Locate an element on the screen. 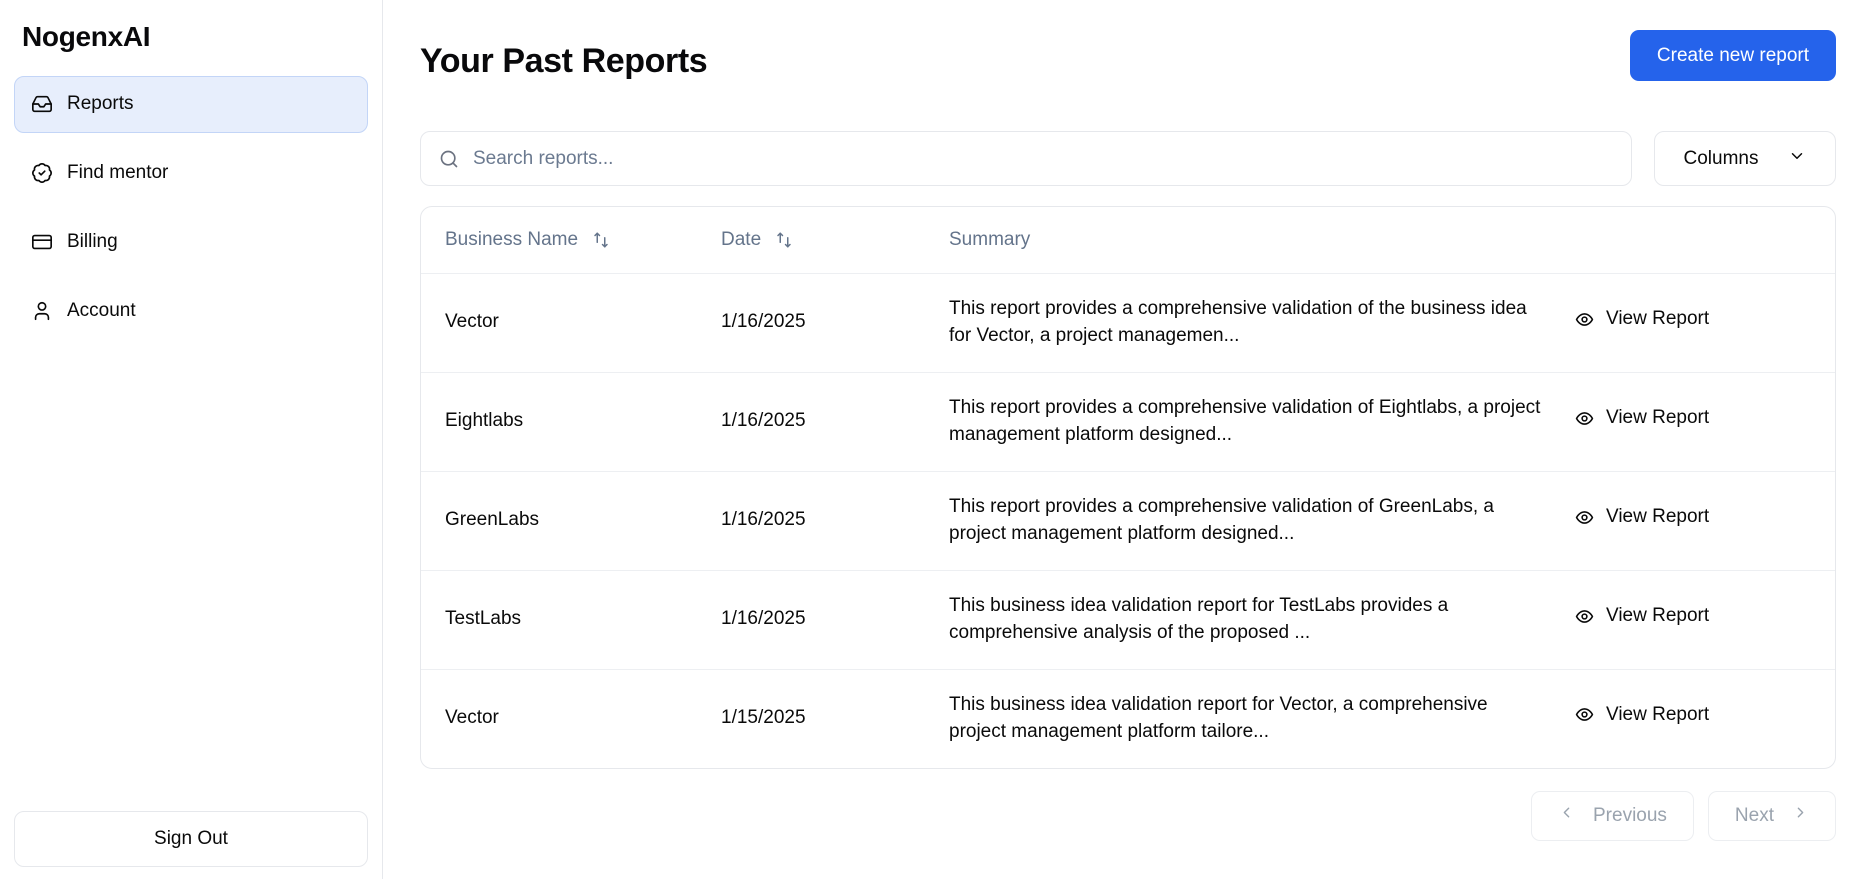  search-box is located at coordinates (1026, 158).